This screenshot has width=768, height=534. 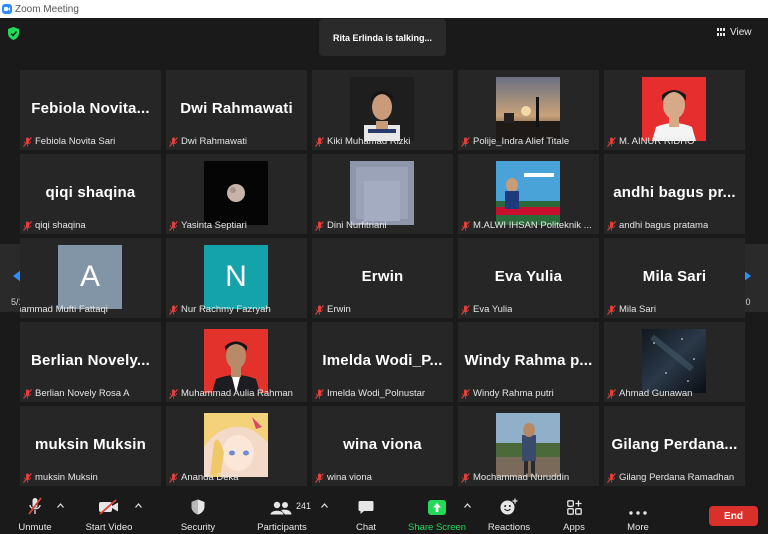 I want to click on participant-tile: qiqi shaqina qiqi shaqina, so click(x=90, y=194).